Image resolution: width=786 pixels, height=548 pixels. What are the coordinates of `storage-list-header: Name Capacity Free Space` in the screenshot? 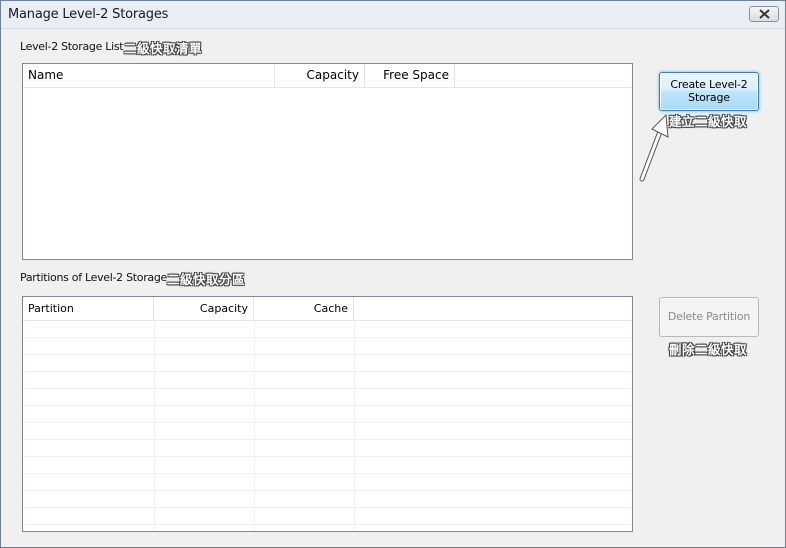 It's located at (327, 76).